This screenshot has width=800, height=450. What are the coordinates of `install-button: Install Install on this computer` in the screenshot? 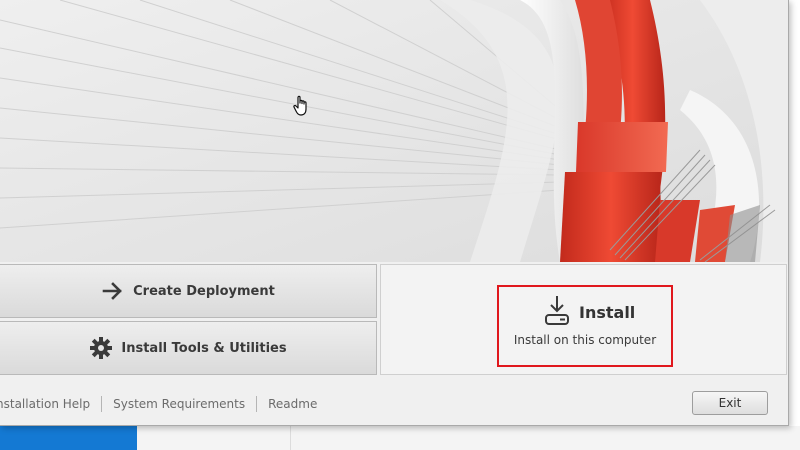 It's located at (585, 326).